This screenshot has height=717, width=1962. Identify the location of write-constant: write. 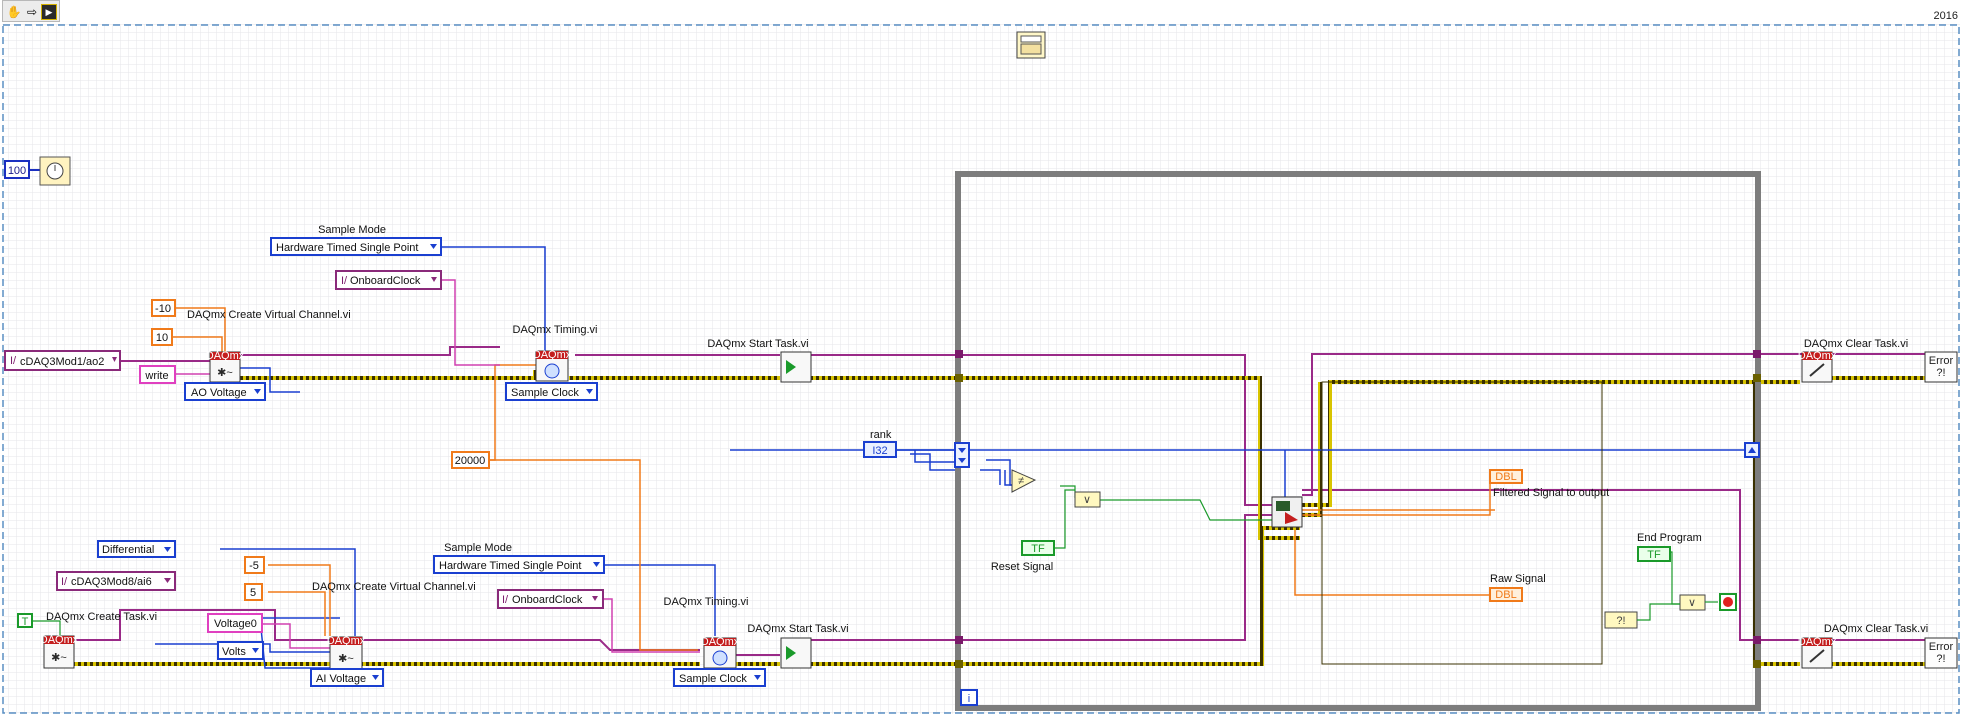
(157, 374).